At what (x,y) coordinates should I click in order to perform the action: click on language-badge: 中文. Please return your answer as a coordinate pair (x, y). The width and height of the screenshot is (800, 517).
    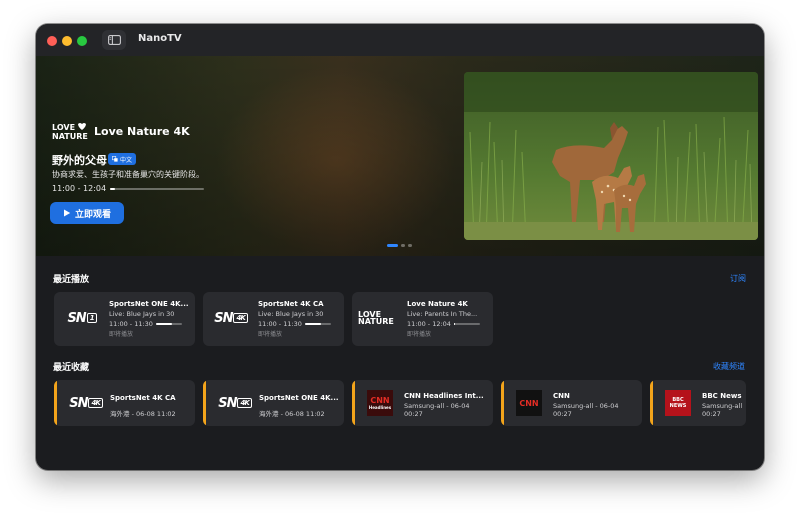
    Looking at the image, I should click on (122, 159).